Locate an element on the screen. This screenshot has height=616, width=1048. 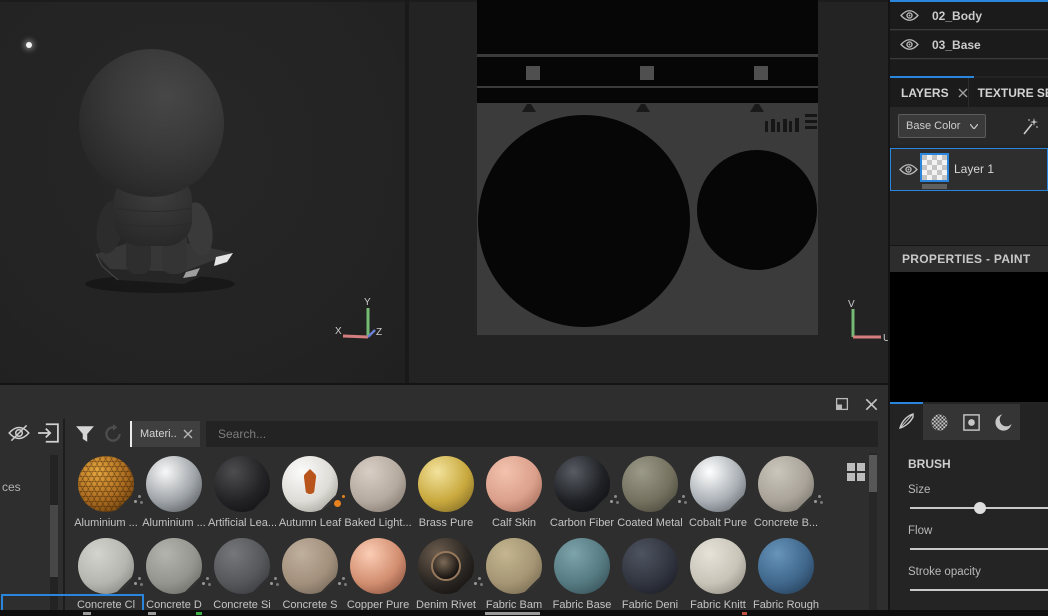
material-tile: Concrete S is located at coordinates (310, 574).